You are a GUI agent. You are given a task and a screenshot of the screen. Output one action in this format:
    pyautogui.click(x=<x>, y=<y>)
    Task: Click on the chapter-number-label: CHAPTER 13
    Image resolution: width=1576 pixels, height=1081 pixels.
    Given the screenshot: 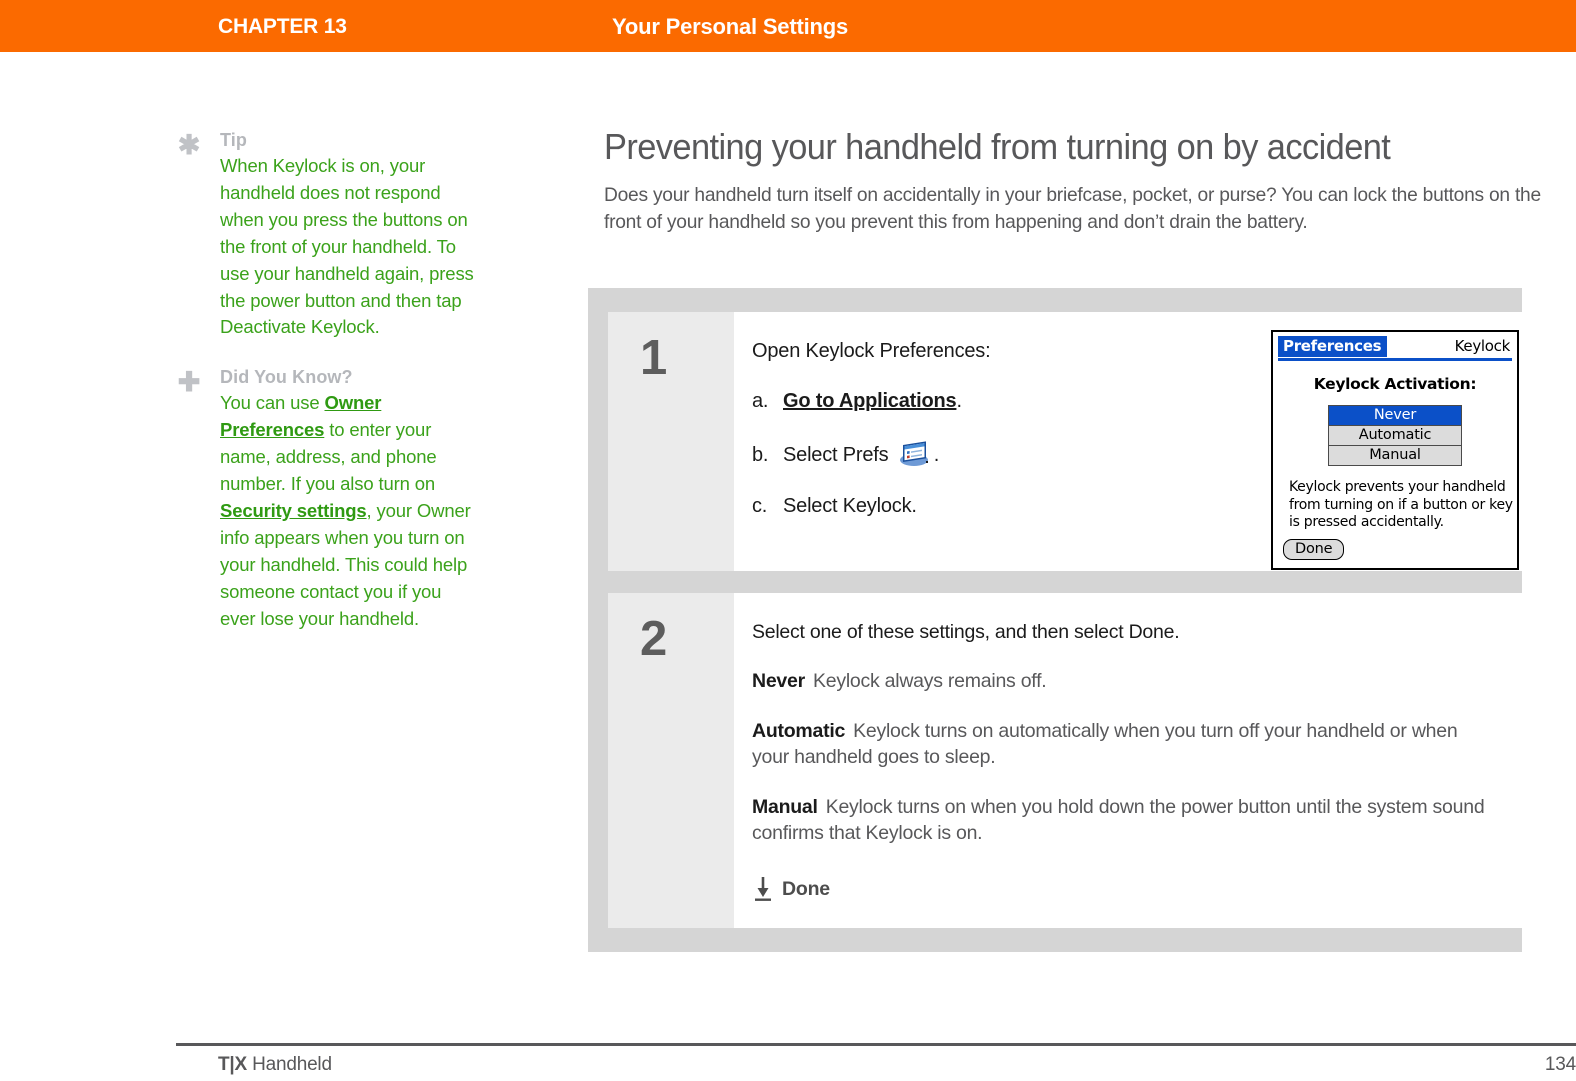 What is the action you would take?
    pyautogui.click(x=282, y=26)
    